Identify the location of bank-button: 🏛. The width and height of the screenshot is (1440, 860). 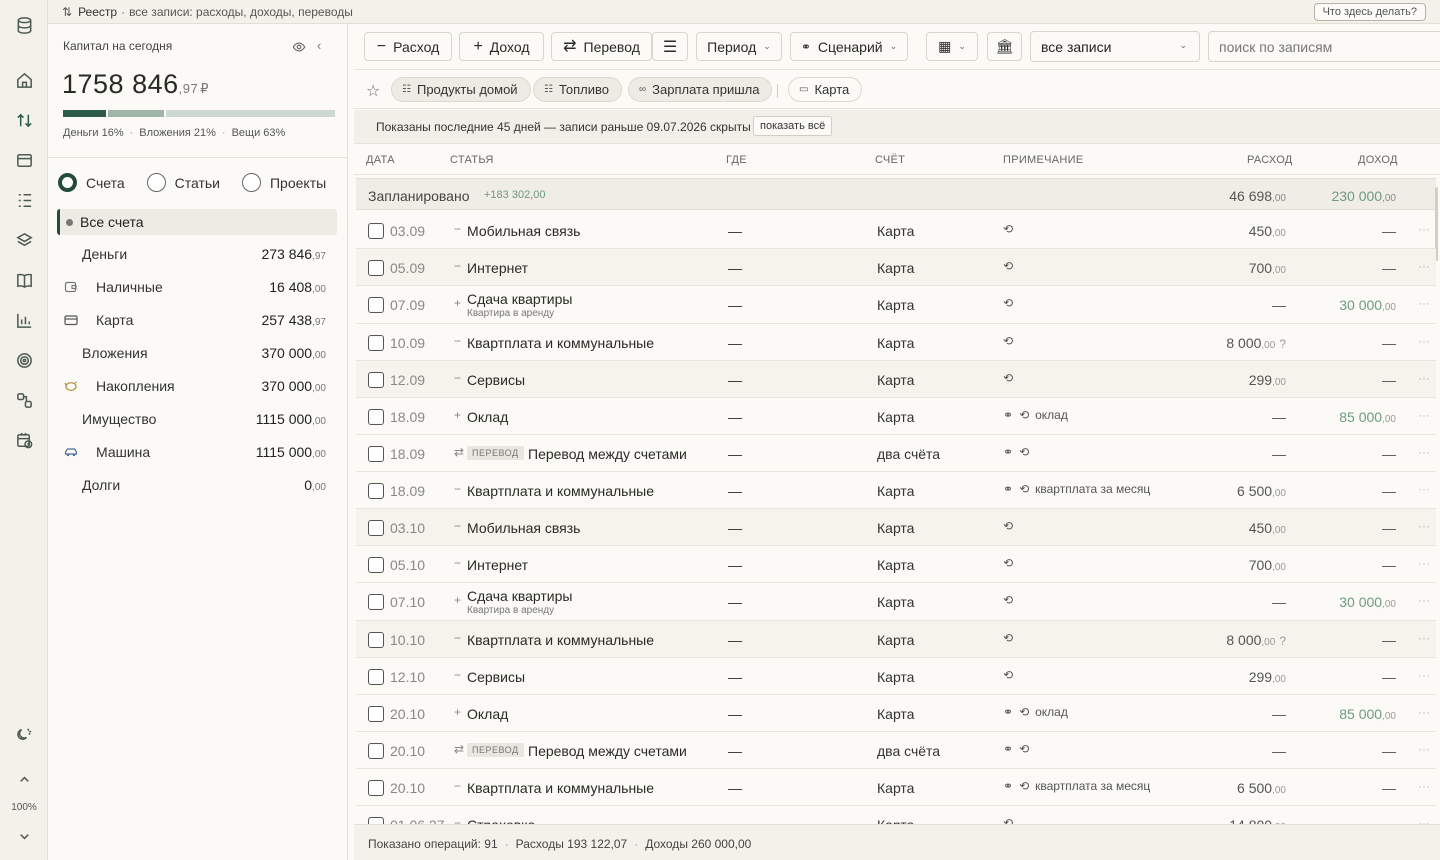
(1004, 46).